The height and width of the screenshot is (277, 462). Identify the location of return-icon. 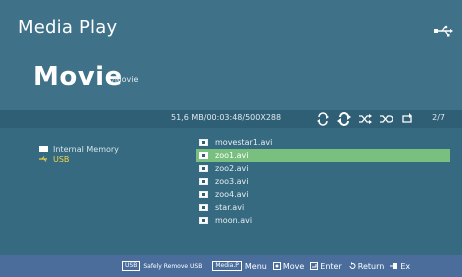
(352, 265).